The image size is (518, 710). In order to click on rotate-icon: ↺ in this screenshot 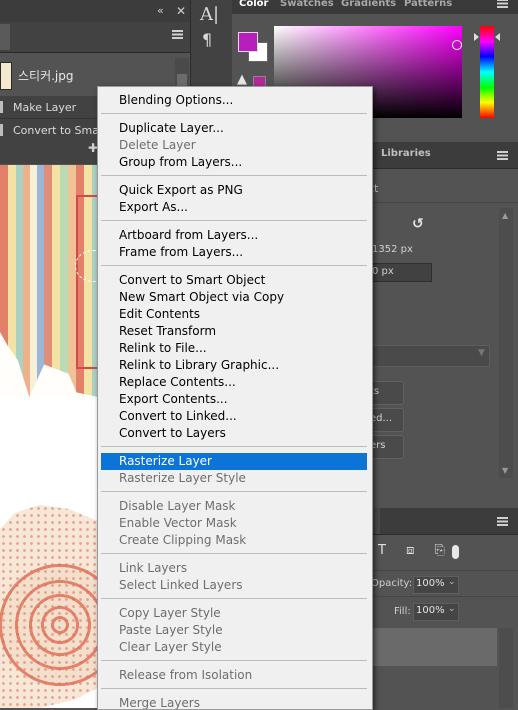, I will do `click(418, 224)`.